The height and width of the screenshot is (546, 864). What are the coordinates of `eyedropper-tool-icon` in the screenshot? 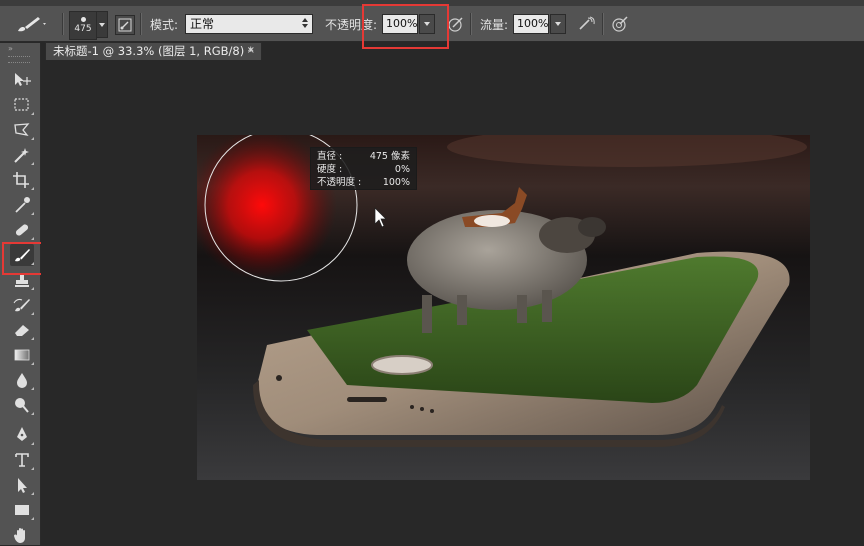 It's located at (22, 205).